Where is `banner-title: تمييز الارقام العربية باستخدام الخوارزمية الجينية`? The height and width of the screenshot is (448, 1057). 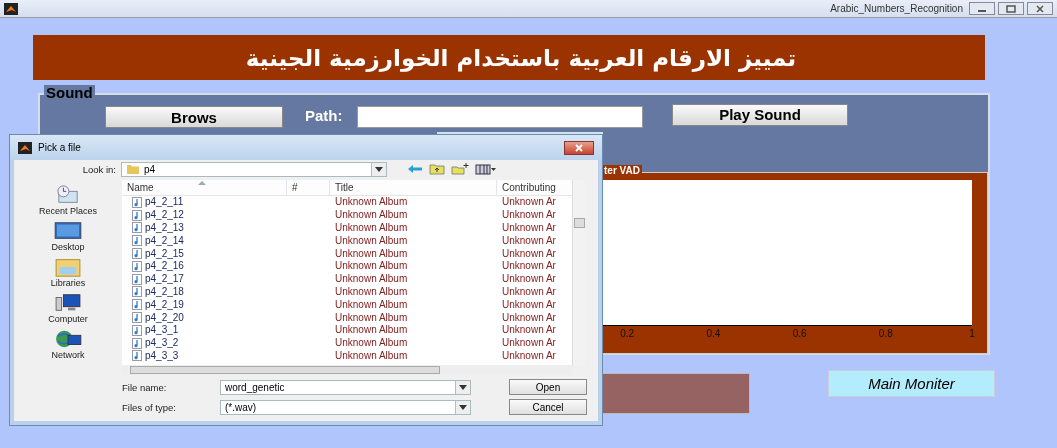 banner-title: تمييز الارقام العربية باستخدام الخوارزمية الجينية is located at coordinates (521, 57).